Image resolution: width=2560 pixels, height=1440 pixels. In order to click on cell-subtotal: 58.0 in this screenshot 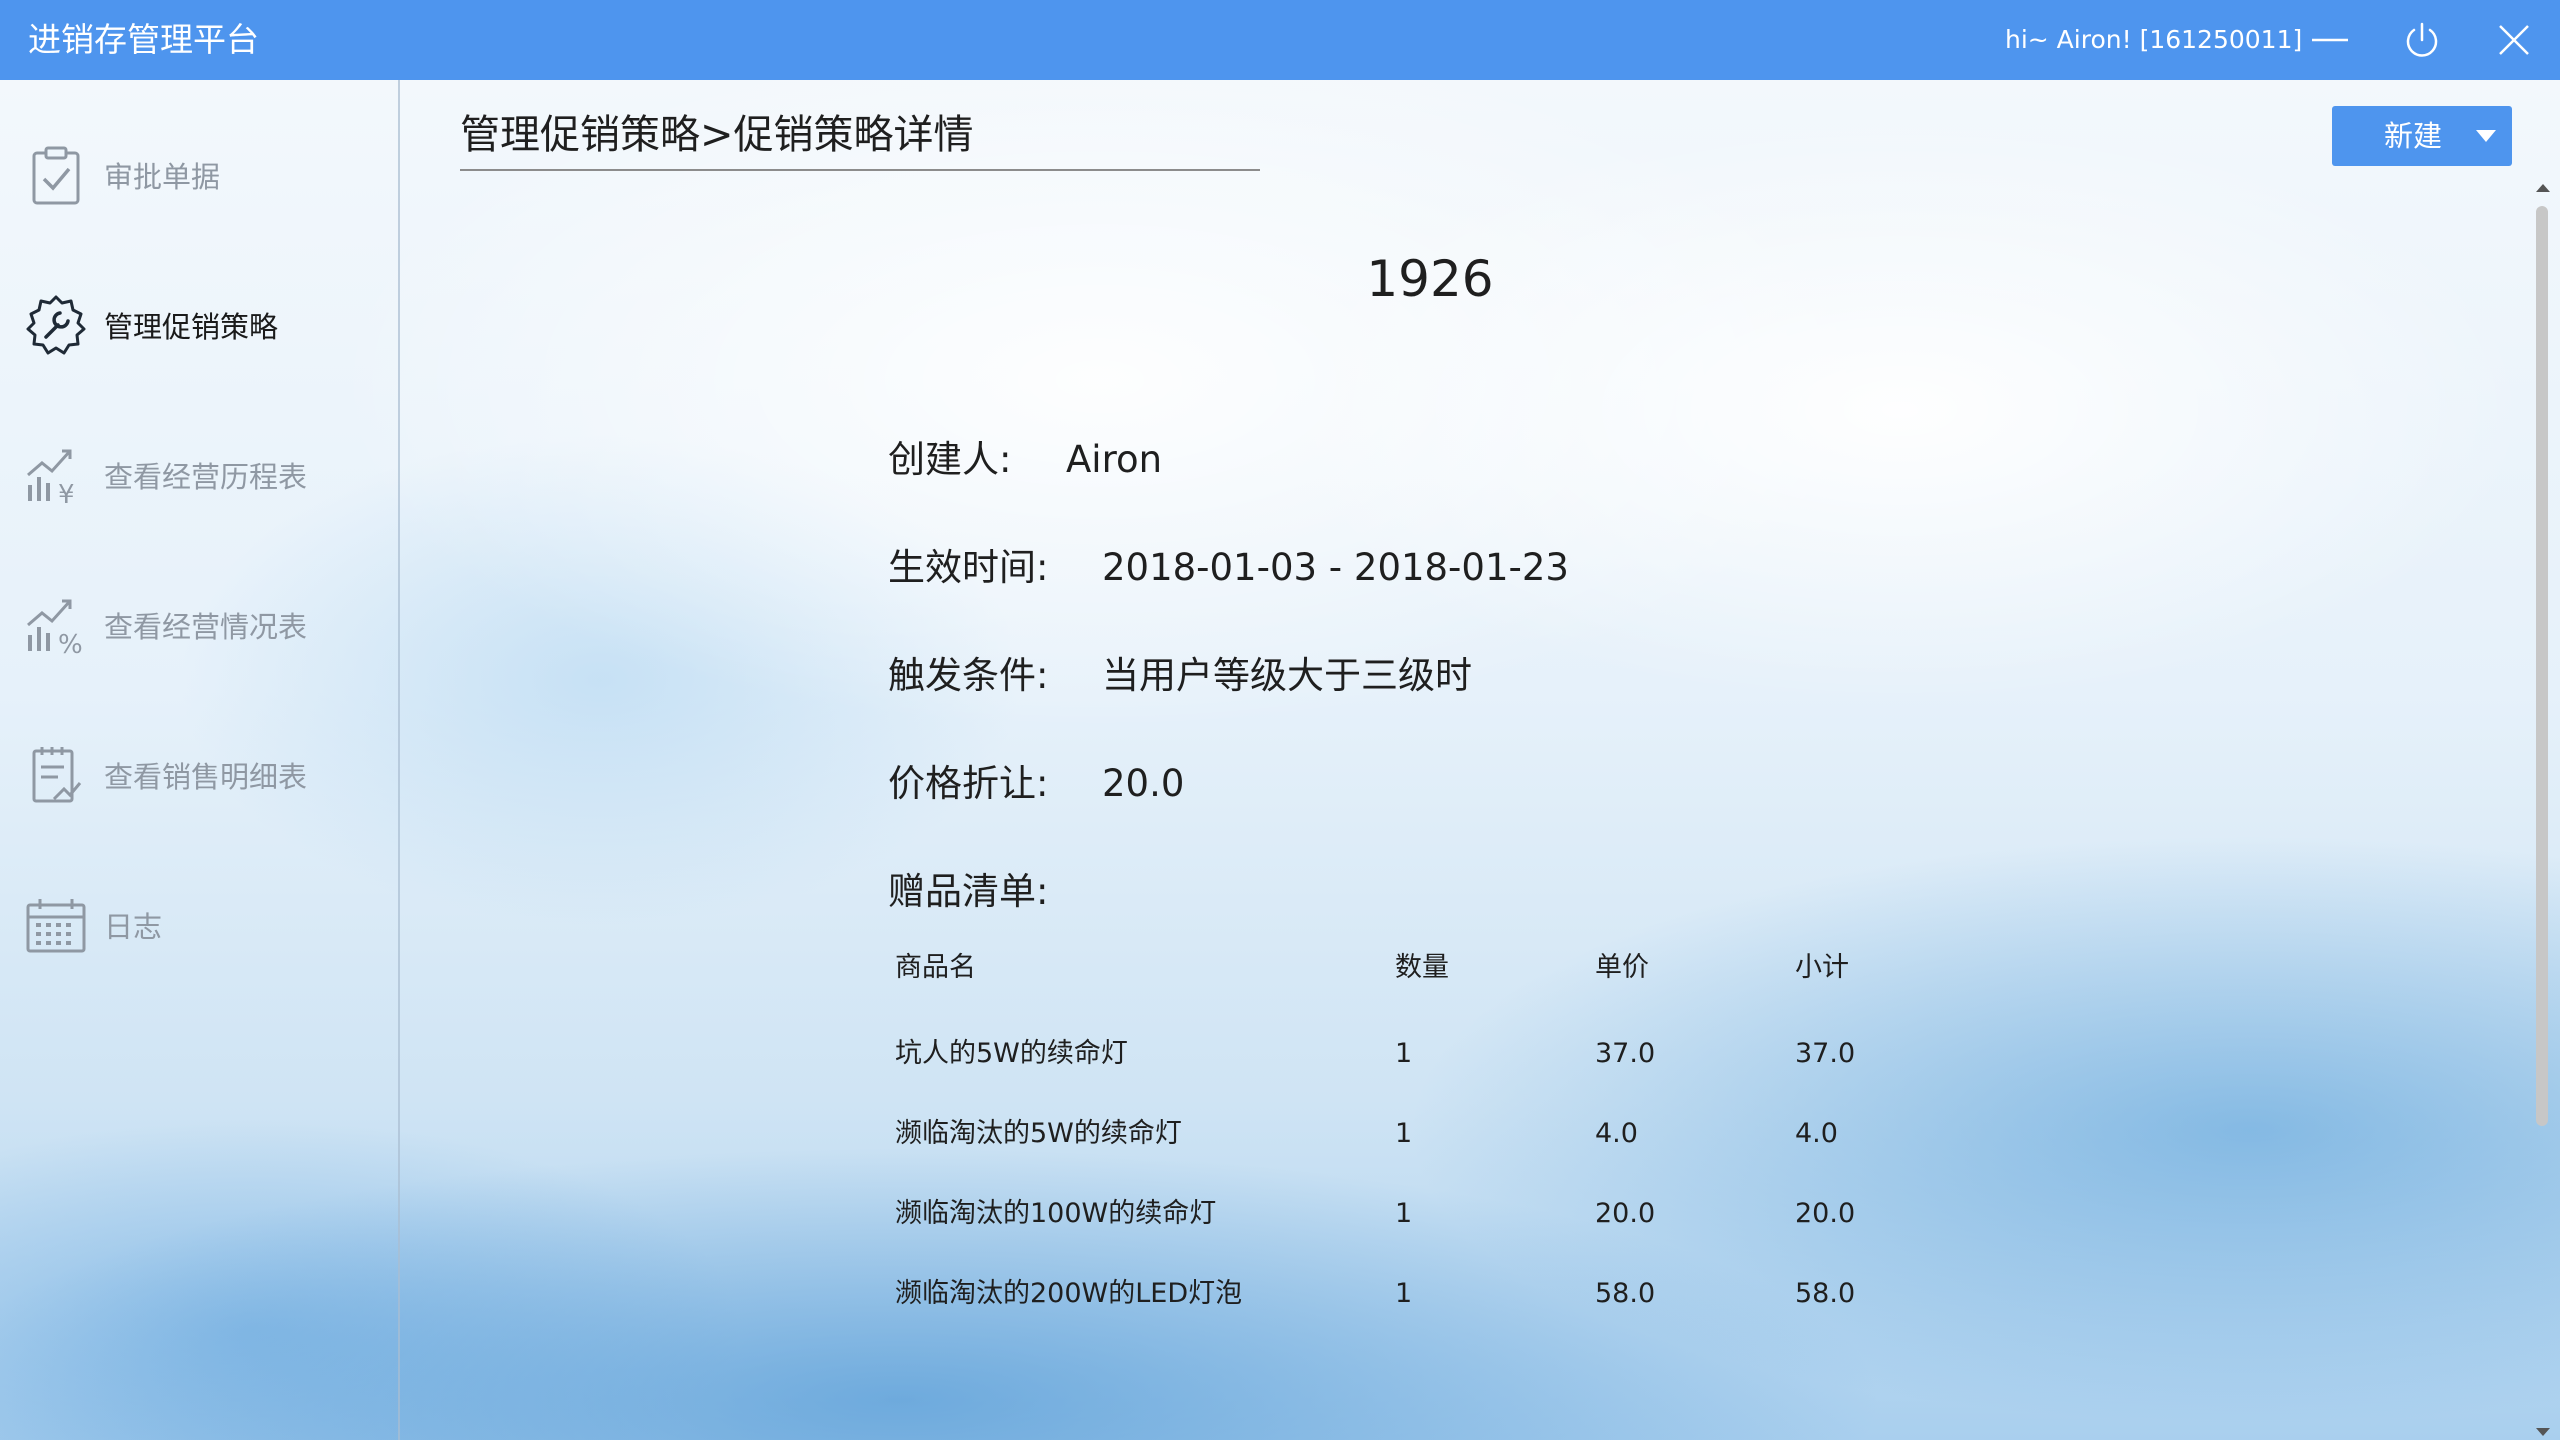, I will do `click(1825, 1293)`.